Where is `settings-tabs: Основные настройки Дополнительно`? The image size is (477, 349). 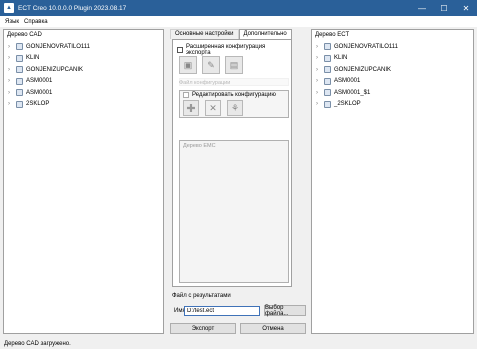
settings-tabs: Основные настройки Дополнительно is located at coordinates (238, 34).